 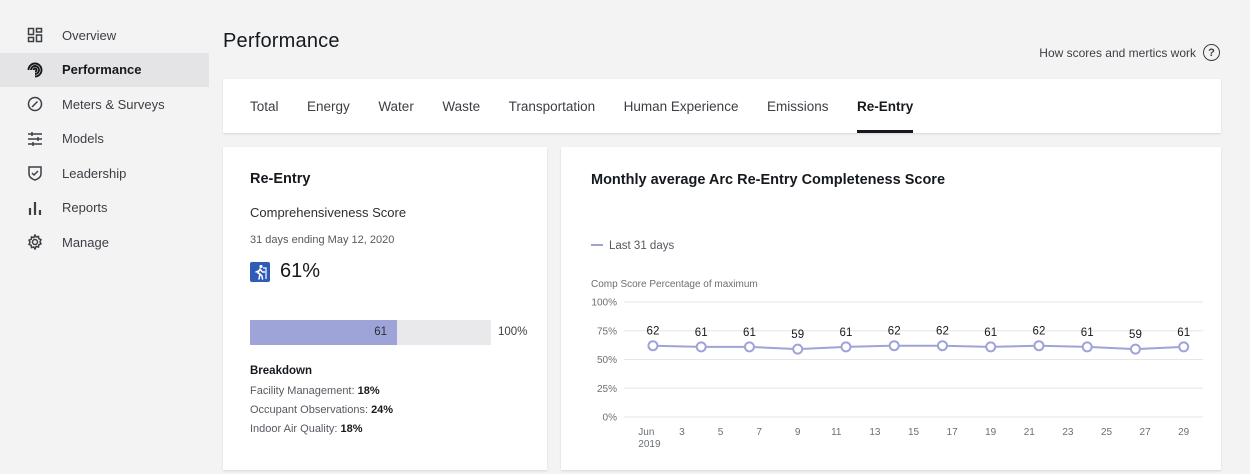 I want to click on x-tick-label: 9, so click(x=798, y=432).